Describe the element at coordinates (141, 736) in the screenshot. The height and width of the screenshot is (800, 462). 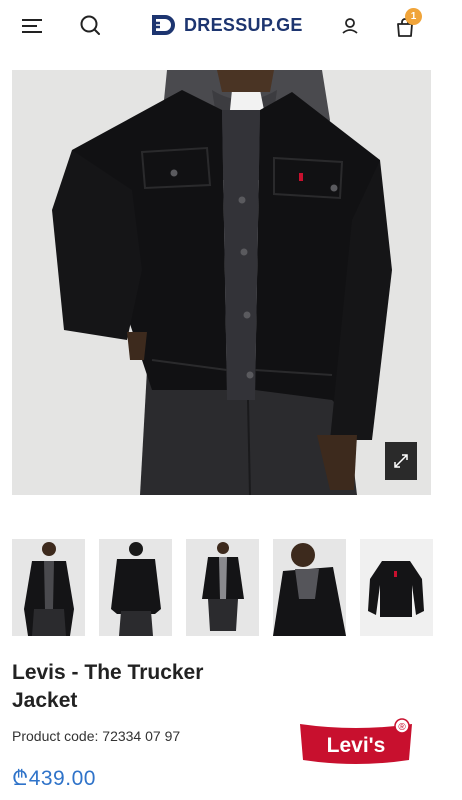
I see `product-code-value: 72334 07 97` at that location.